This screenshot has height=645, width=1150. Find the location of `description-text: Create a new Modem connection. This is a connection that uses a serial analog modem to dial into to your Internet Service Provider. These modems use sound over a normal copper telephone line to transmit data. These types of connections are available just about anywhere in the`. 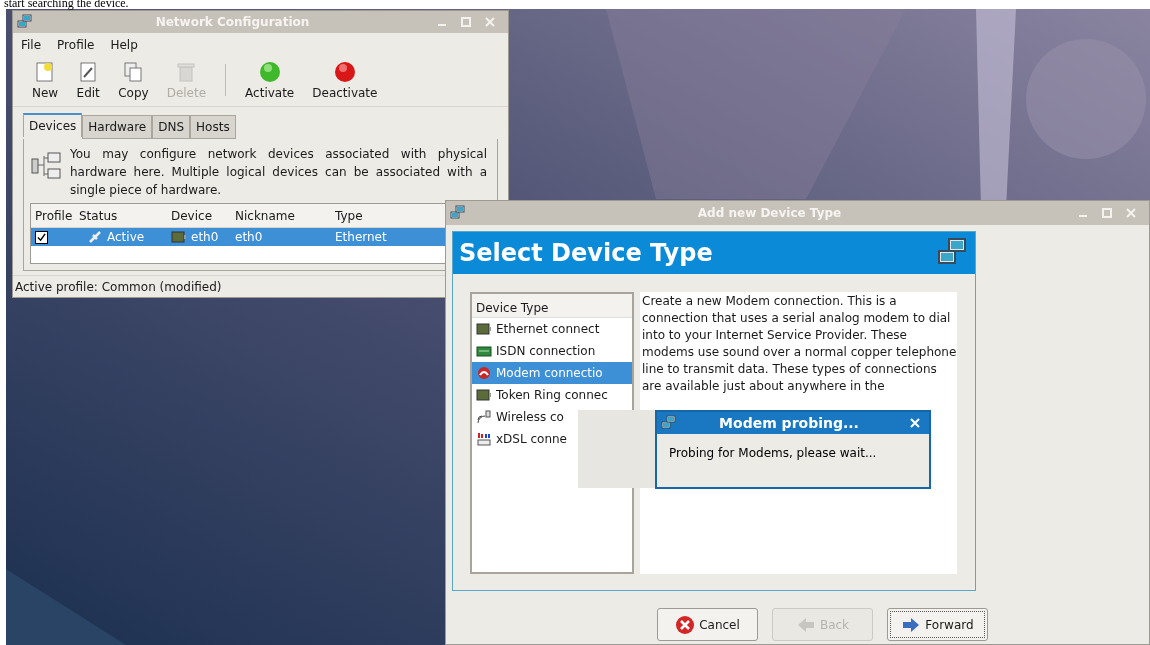

description-text: Create a new Modem connection. This is a connection that uses a serial analog modem to dial into to your Internet Service Provider. These modems use sound over a normal copper telephone line to transmit data. These types of connections are available just about anywhere in the is located at coordinates (799, 344).